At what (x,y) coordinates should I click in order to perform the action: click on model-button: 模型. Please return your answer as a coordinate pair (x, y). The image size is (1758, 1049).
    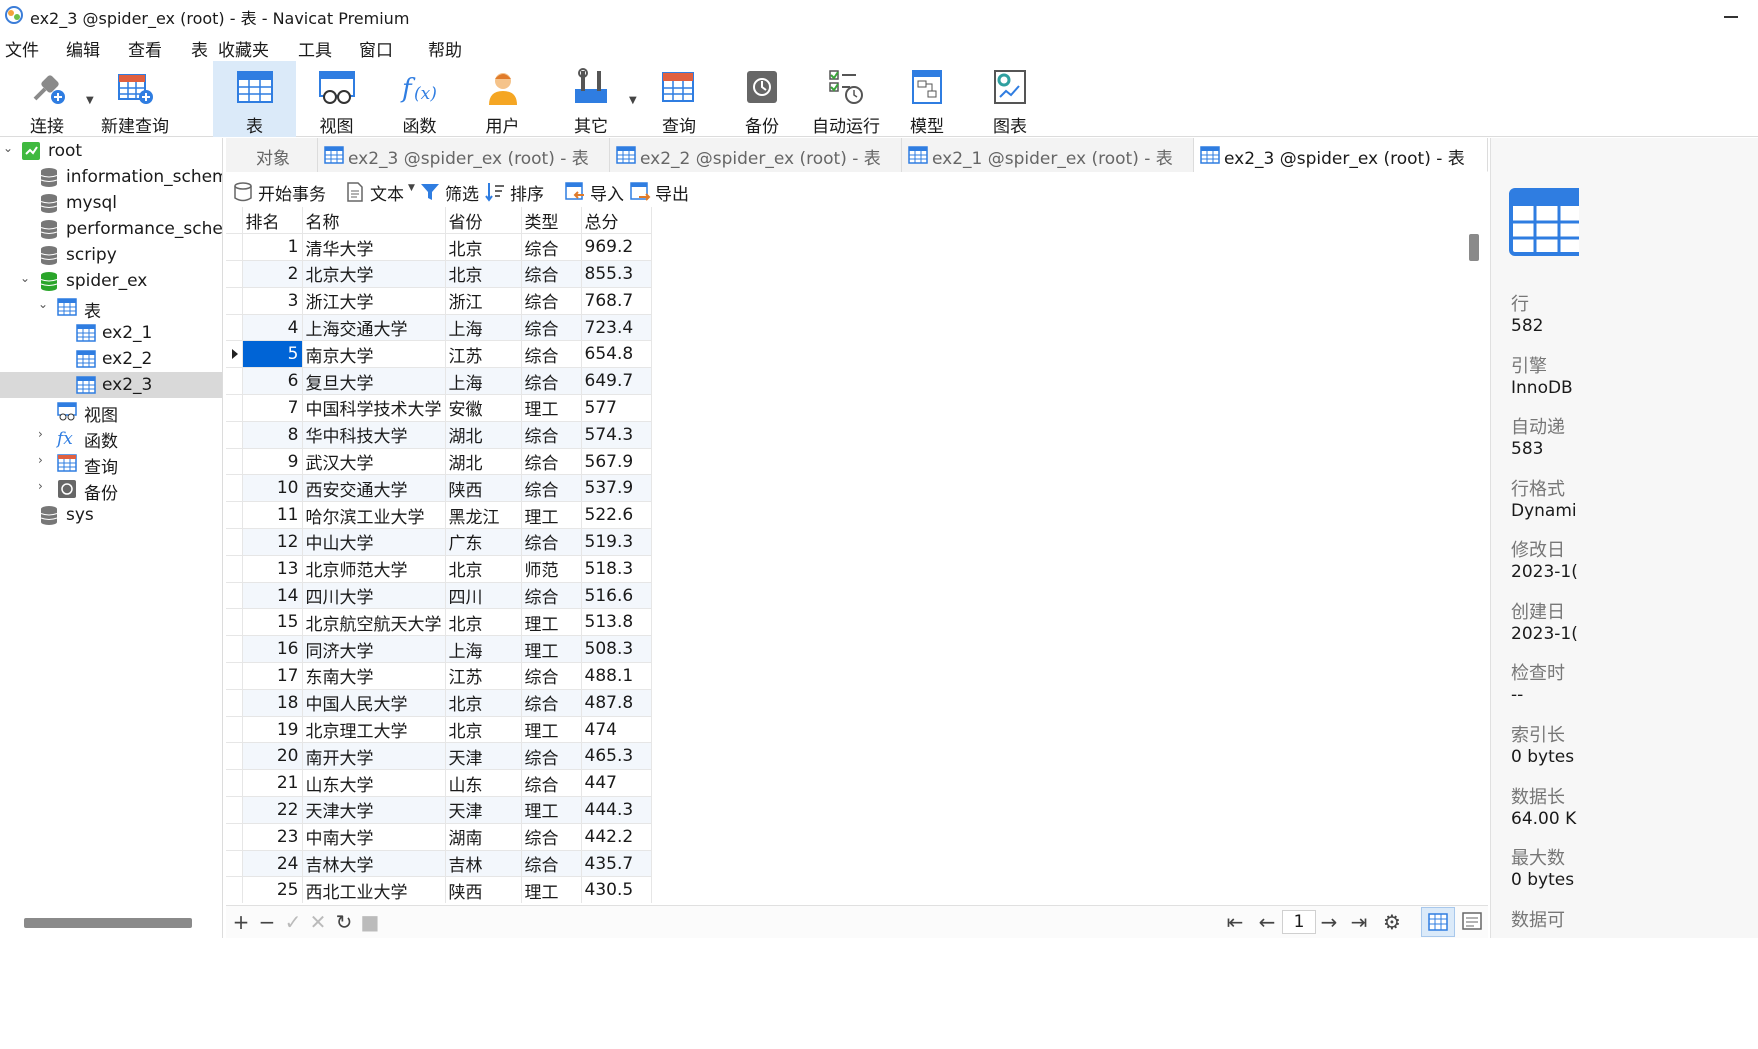
    Looking at the image, I should click on (927, 99).